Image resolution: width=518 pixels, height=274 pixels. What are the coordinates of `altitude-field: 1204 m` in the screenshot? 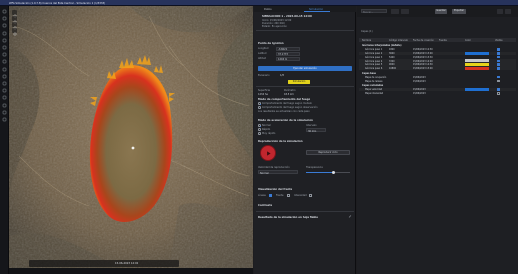 It's located at (288, 59).